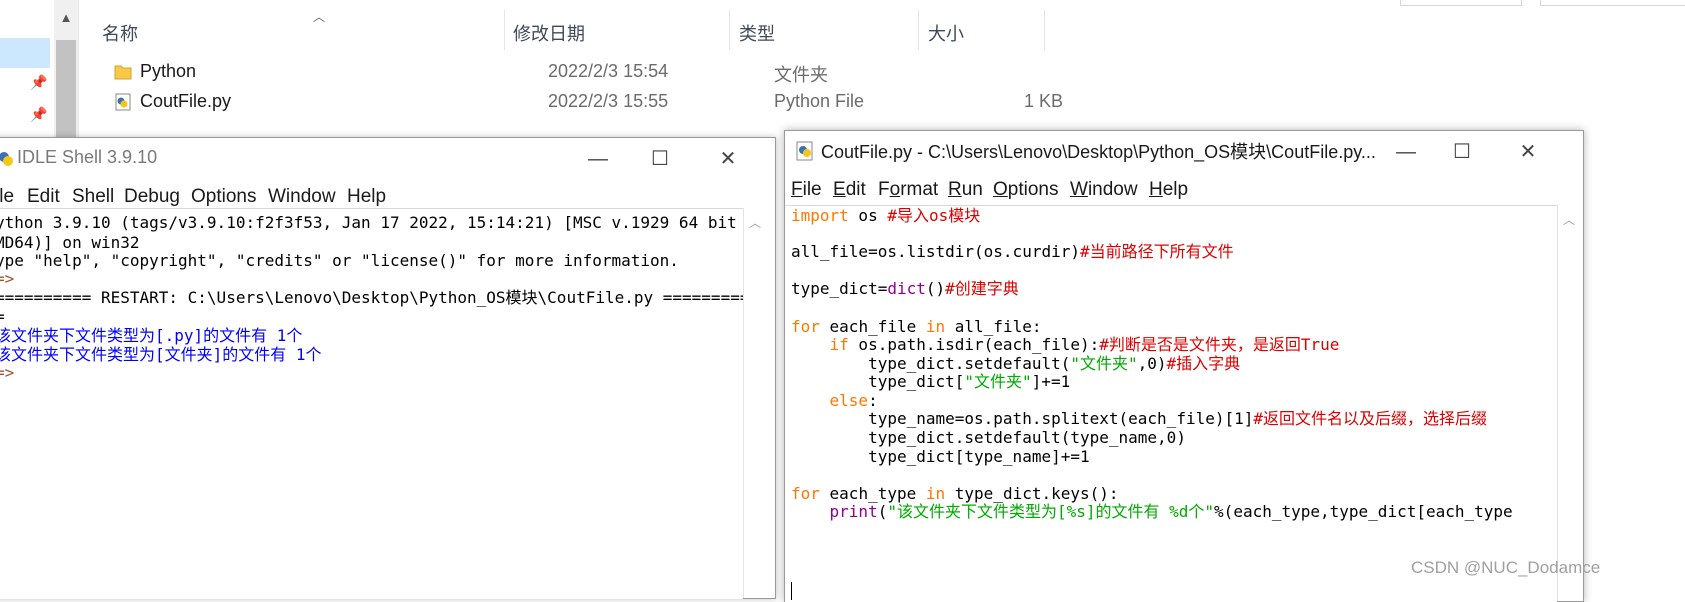  What do you see at coordinates (387, 159) in the screenshot?
I see `shell-titlebar: IDLE Shell 3.9.10 — ☐ ✕` at bounding box center [387, 159].